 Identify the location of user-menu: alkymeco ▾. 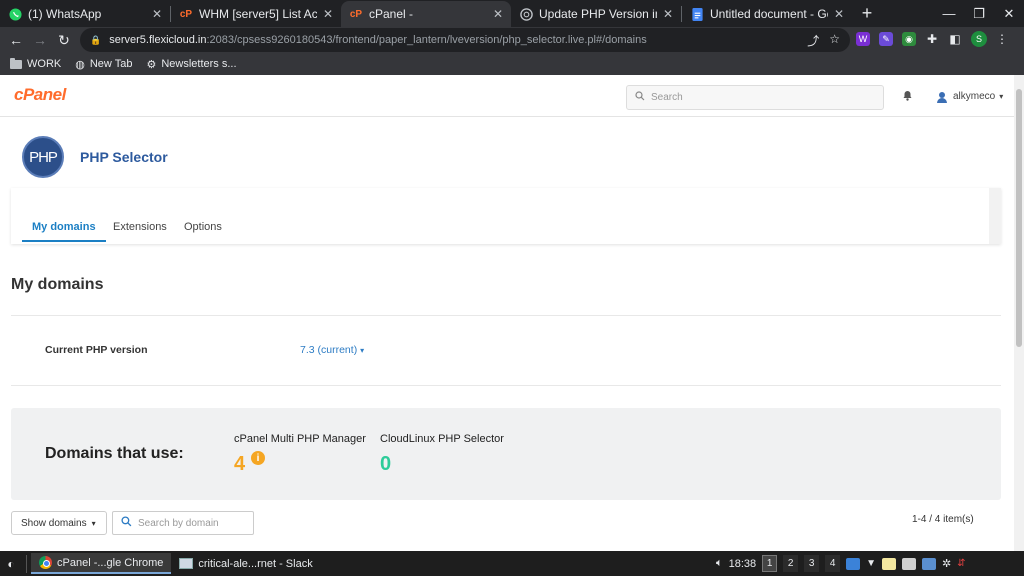
(970, 97).